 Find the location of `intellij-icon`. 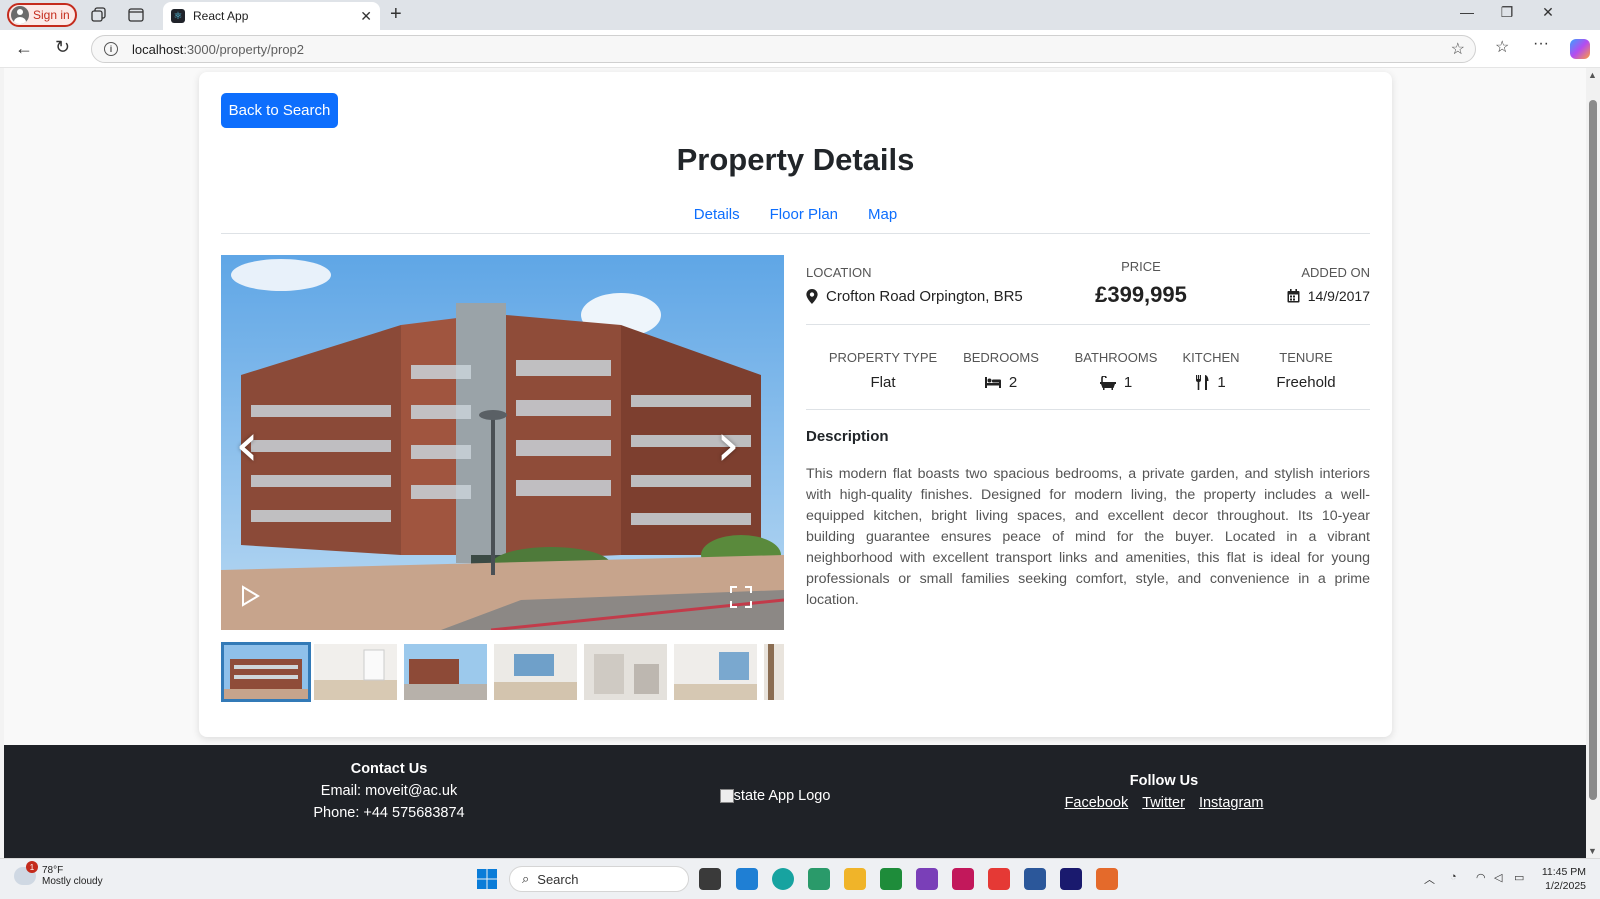

intellij-icon is located at coordinates (1071, 879).